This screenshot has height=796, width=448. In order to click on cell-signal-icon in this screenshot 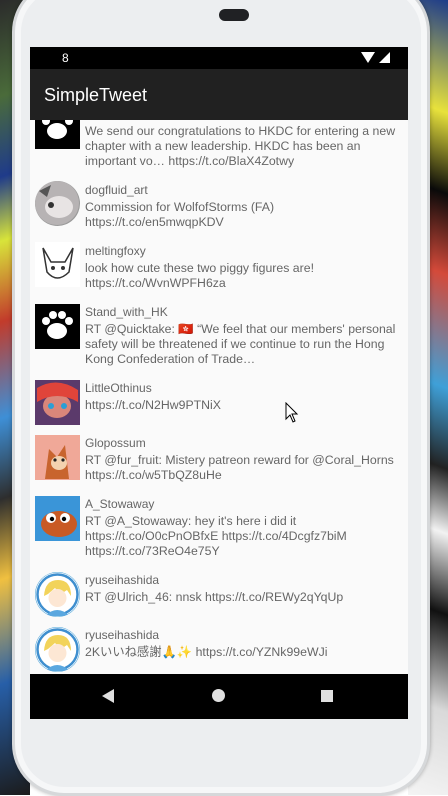, I will do `click(384, 57)`.